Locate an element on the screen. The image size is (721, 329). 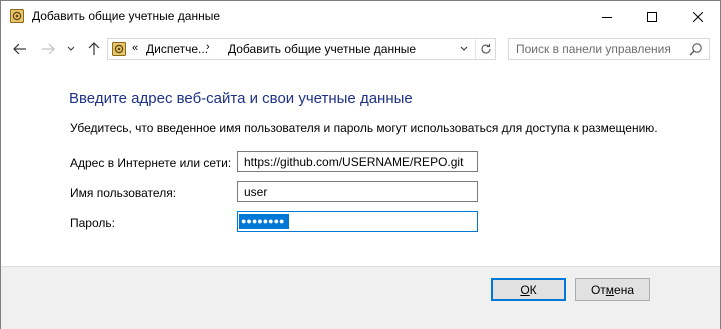
forward-arrow-icon is located at coordinates (48, 49).